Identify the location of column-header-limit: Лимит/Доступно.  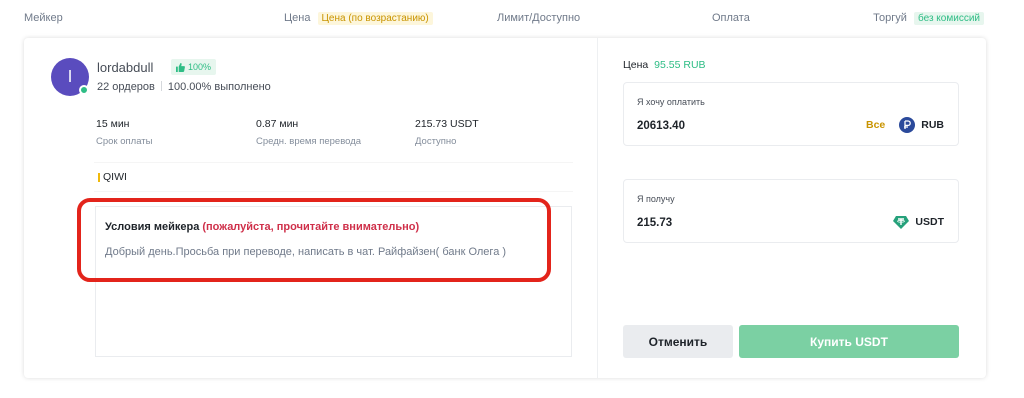
(539, 18).